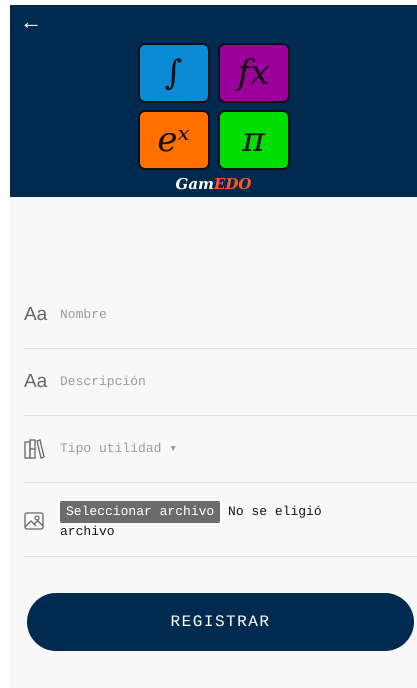  I want to click on logo-tile: eˣ, so click(174, 140).